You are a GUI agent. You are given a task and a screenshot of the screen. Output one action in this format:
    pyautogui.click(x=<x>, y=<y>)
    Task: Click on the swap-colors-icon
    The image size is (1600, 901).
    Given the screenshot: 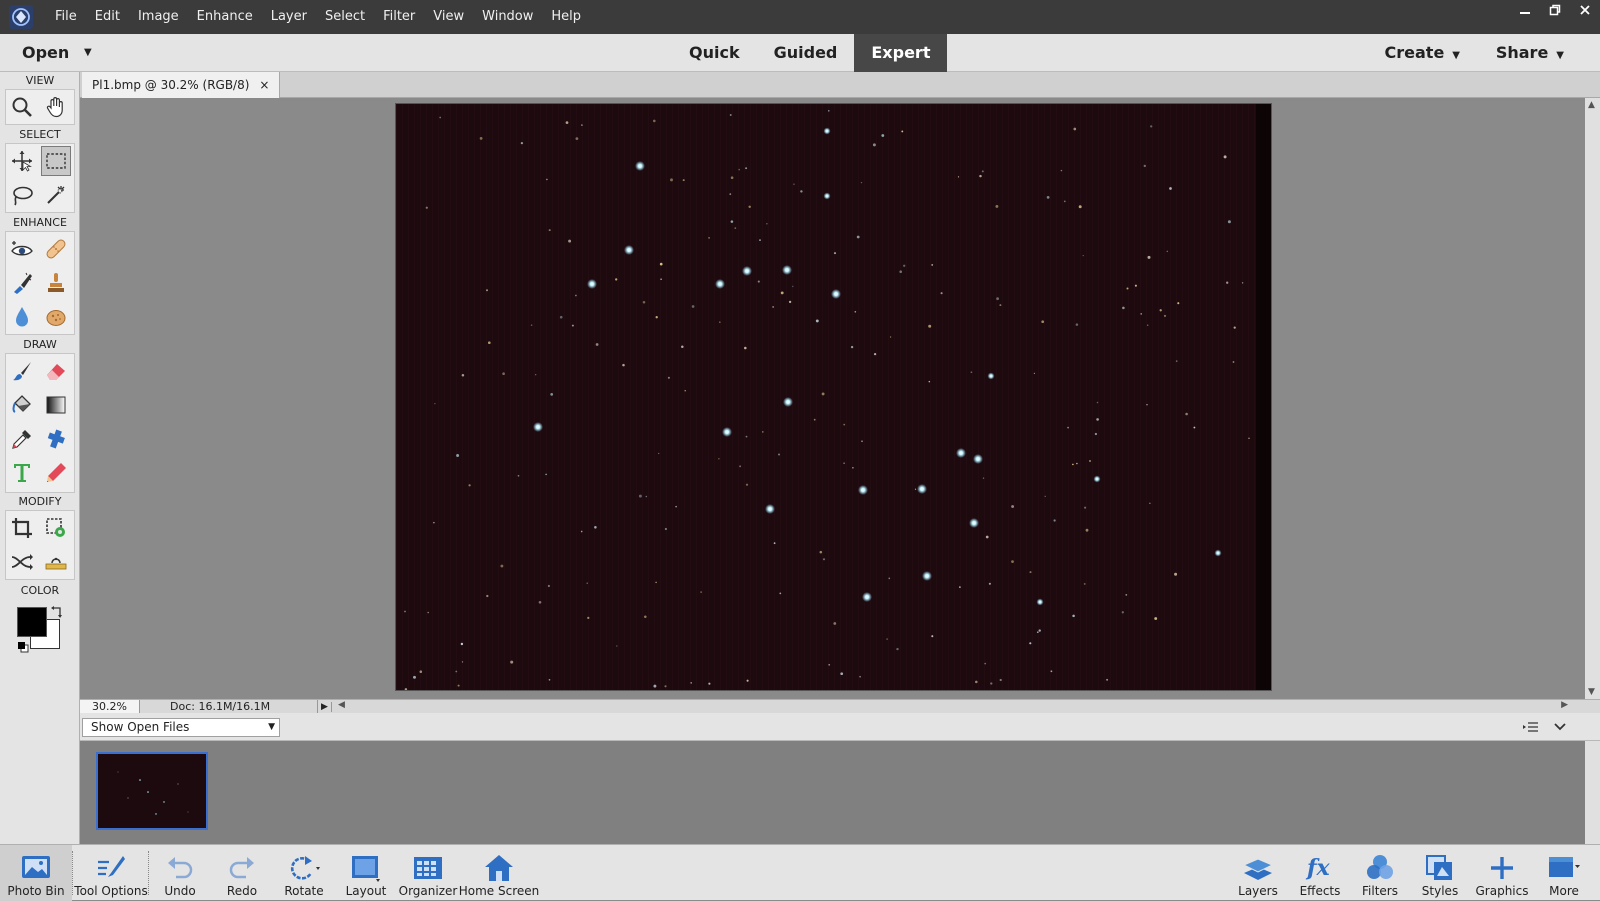 What is the action you would take?
    pyautogui.click(x=57, y=612)
    